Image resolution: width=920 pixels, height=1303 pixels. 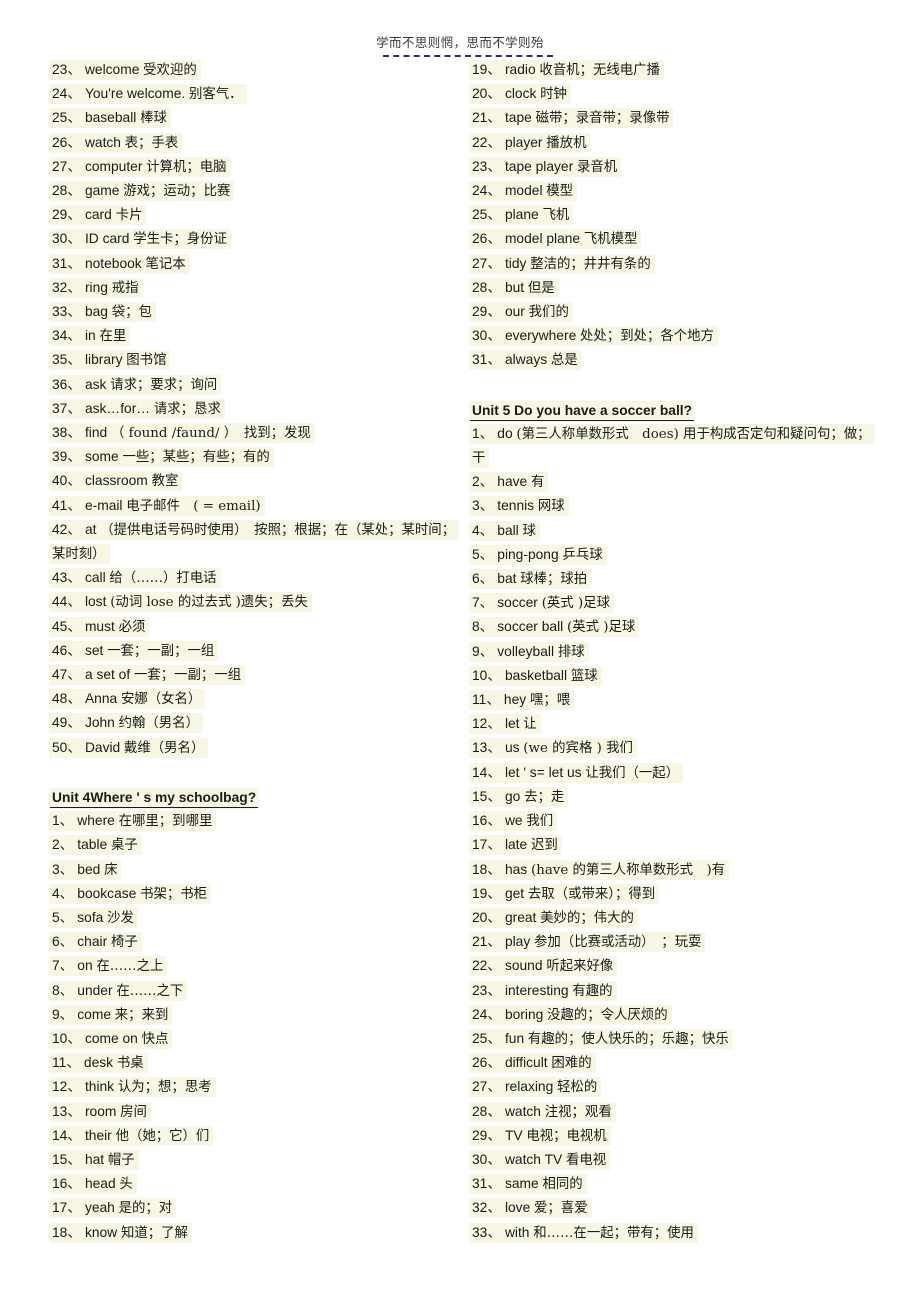 What do you see at coordinates (102, 747) in the screenshot?
I see `entry-english-word: David` at bounding box center [102, 747].